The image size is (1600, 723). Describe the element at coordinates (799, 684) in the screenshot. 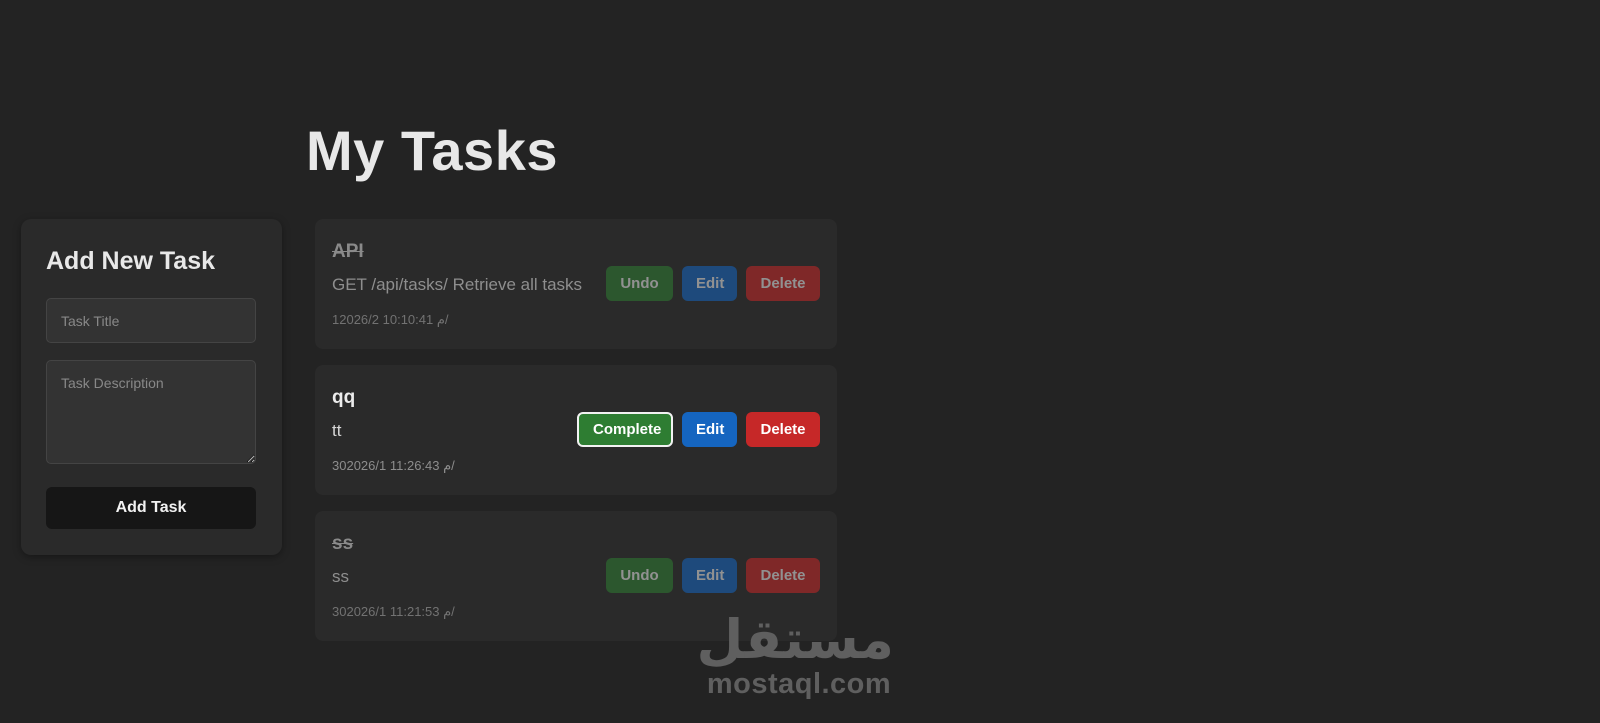

I see `watermark-latin-text: mostaql.com` at that location.